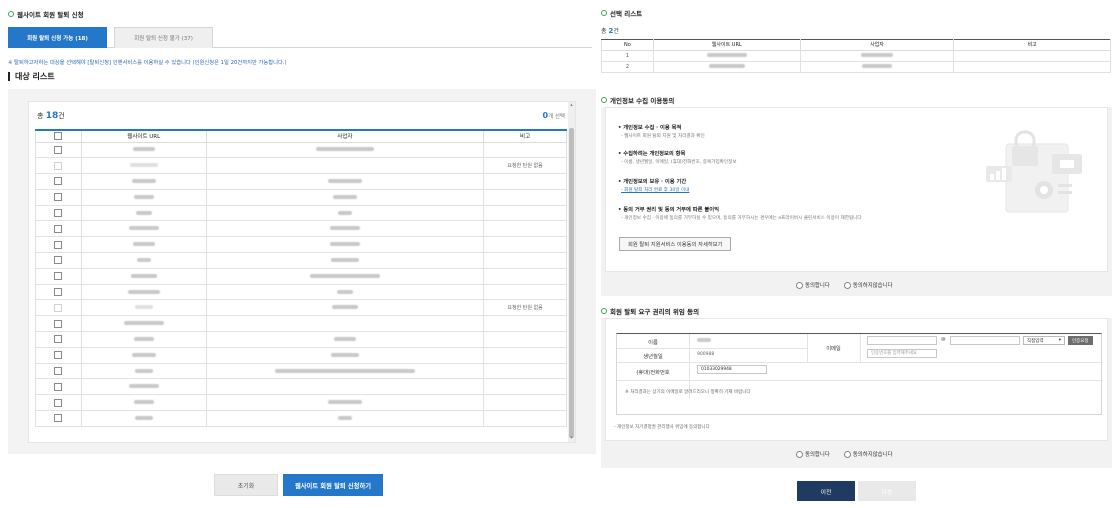 The height and width of the screenshot is (508, 1118). I want to click on list-scrollbar: ▴ ▾, so click(571, 272).